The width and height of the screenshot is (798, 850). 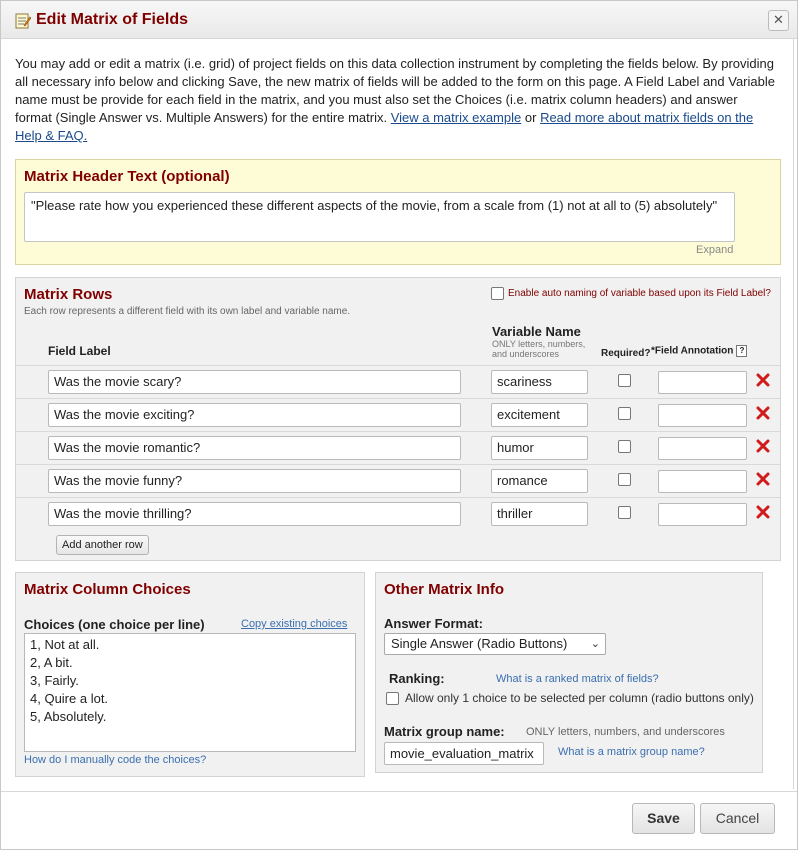 I want to click on expand-link: Expand, so click(x=714, y=250).